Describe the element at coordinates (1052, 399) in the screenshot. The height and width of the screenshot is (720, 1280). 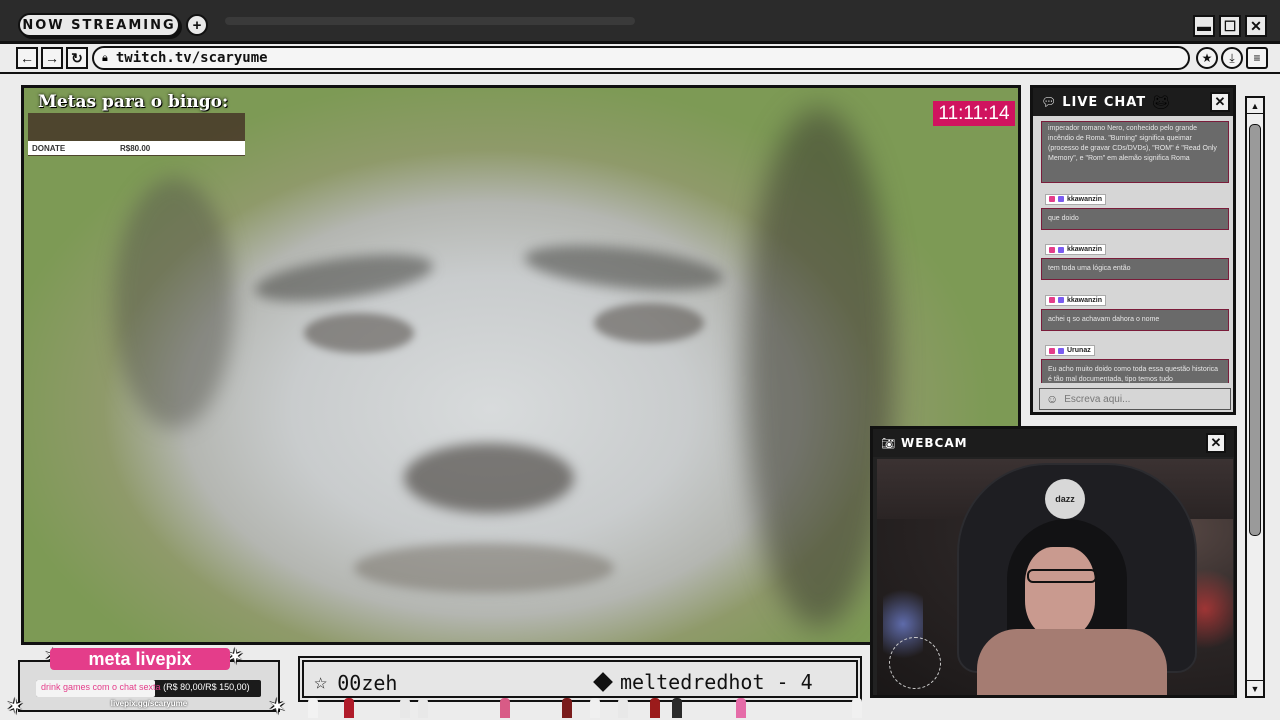
I see `emoji-icon: ☺` at that location.